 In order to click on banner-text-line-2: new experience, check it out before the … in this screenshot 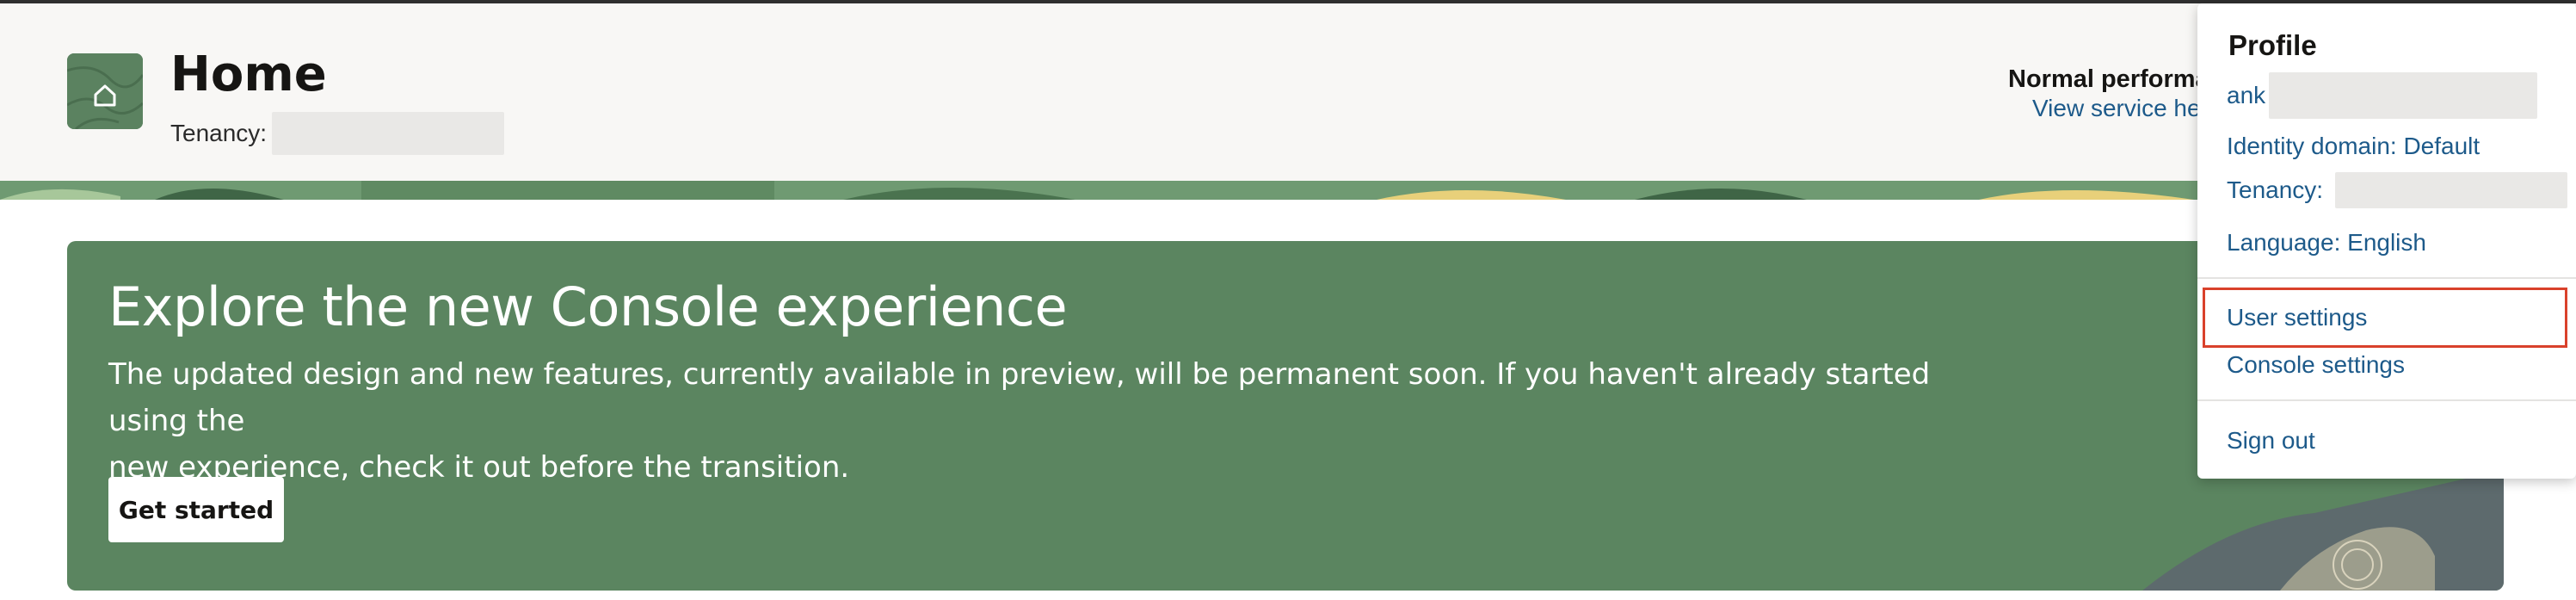, I will do `click(479, 467)`.